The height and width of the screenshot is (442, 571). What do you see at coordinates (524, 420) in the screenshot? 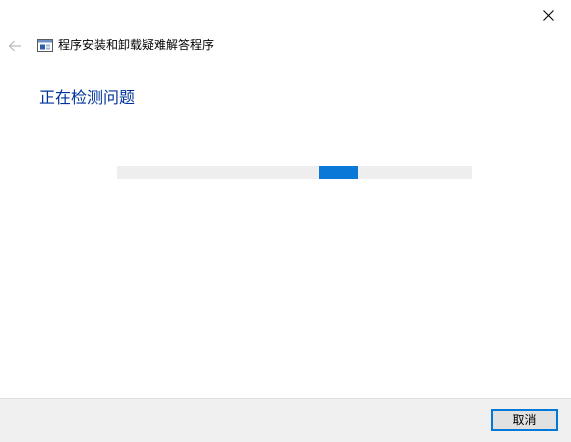
I see `cancel-button: 取消` at bounding box center [524, 420].